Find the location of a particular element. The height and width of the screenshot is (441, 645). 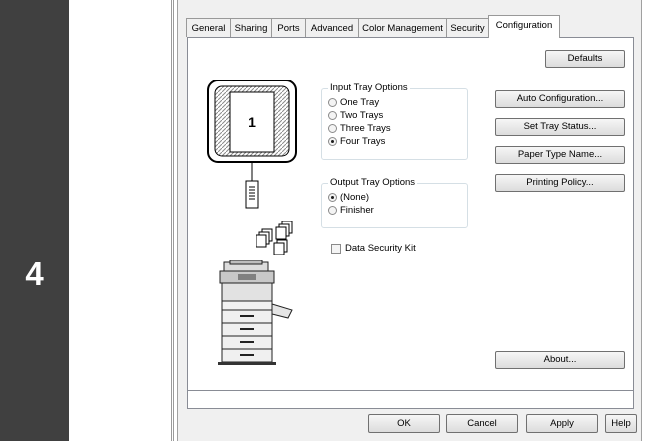

step-number: 4 is located at coordinates (34, 273).